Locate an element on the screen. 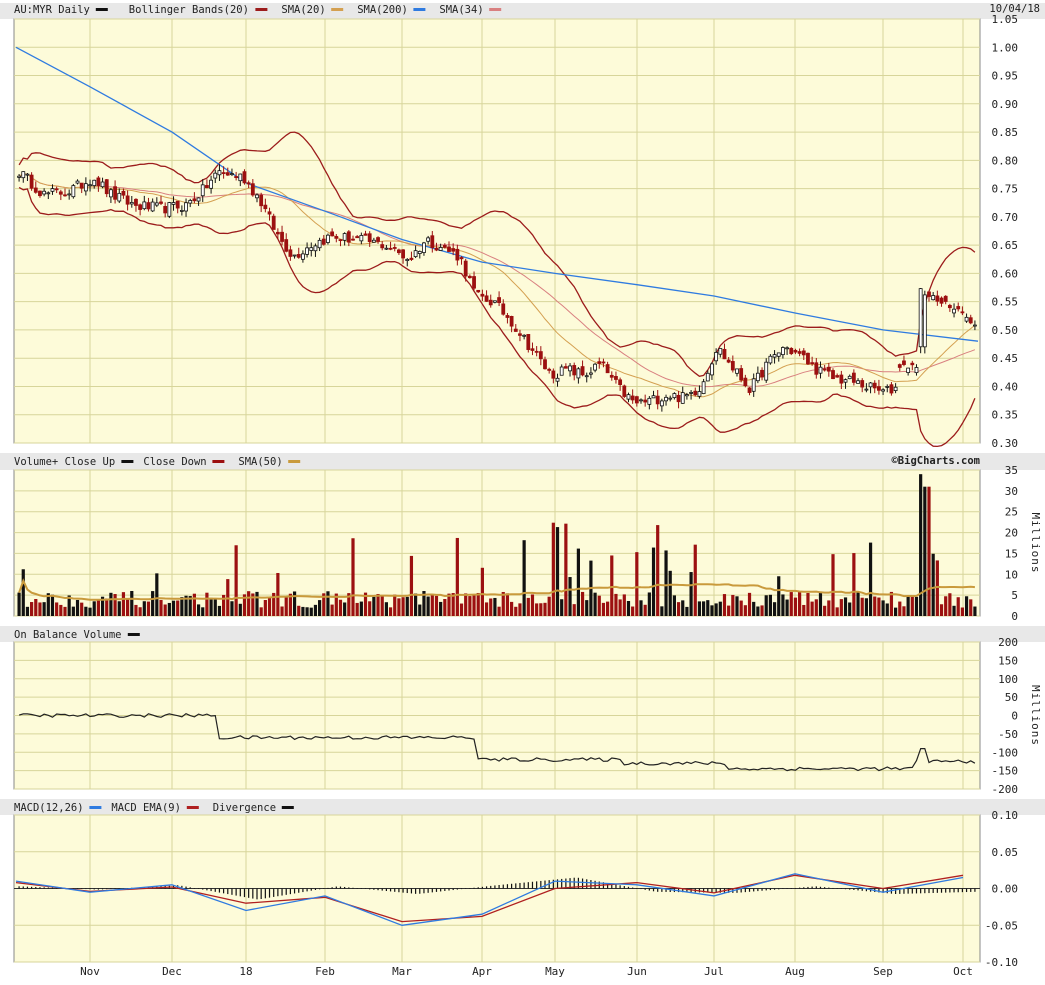 The image size is (1045, 985). macd-legend-label-2: Divergence is located at coordinates (244, 808).